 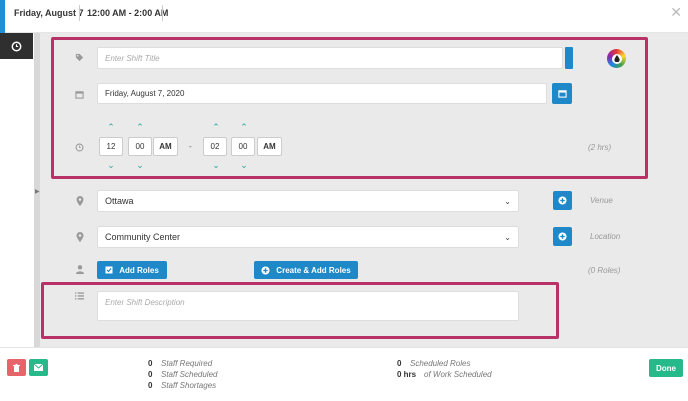 I want to click on work-scheduled-label: of Work Scheduled, so click(x=458, y=374).